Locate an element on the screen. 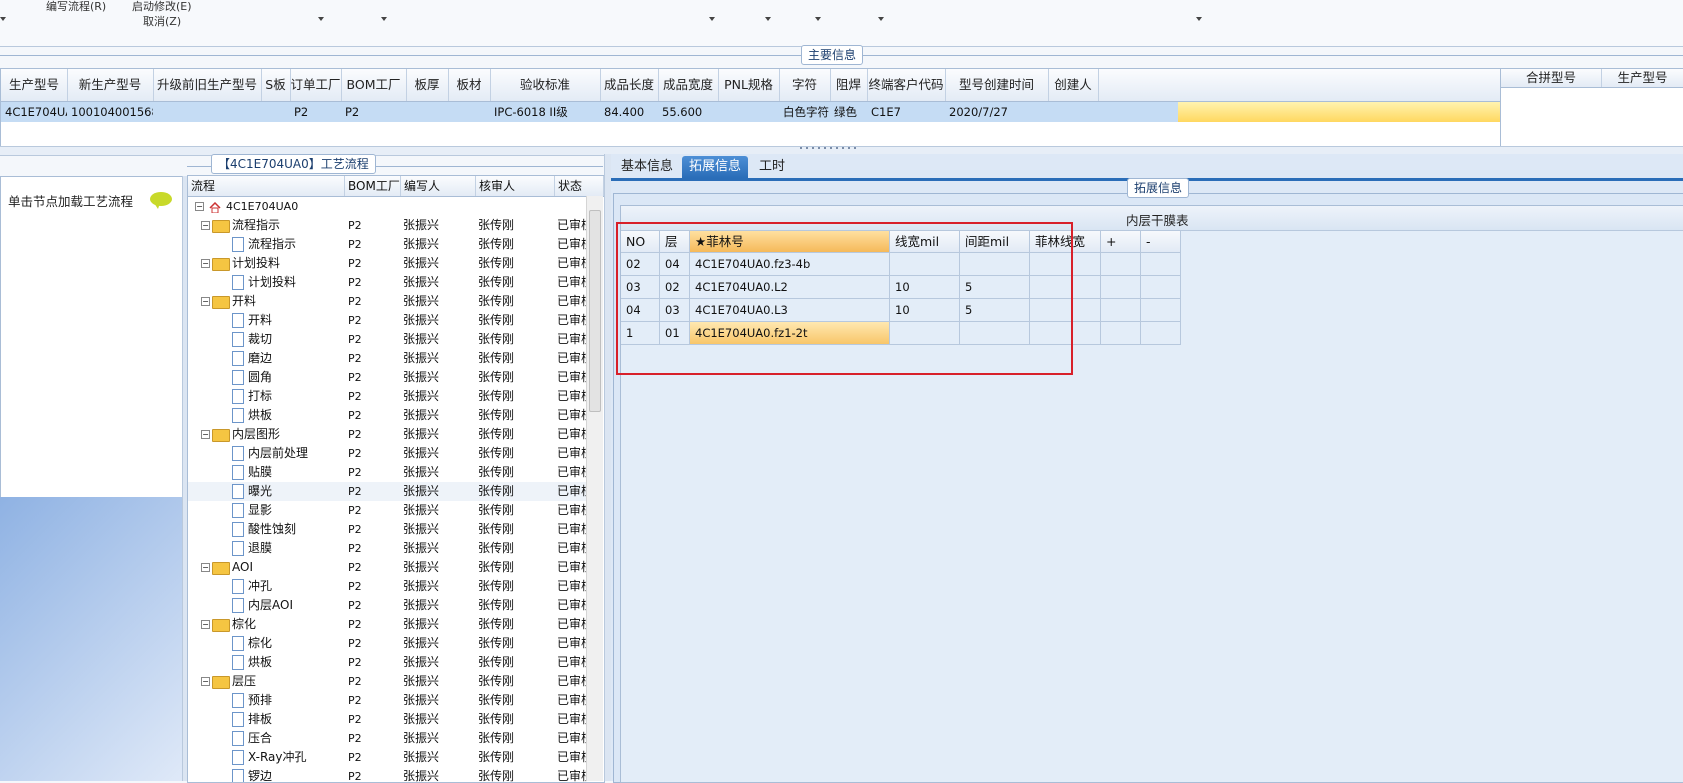 The image size is (1683, 783). splitter-grip-icon is located at coordinates (830, 150).